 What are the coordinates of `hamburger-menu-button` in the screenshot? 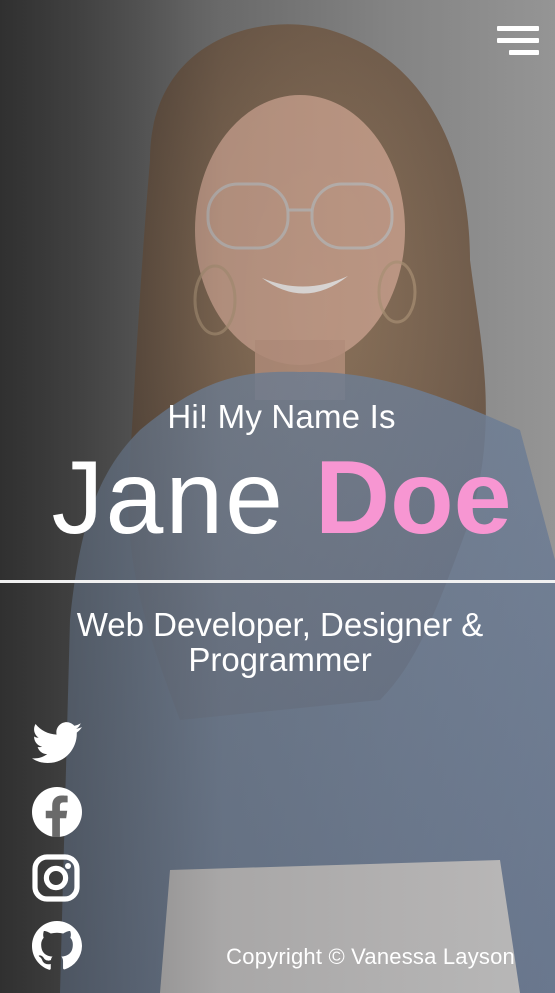 It's located at (518, 41).